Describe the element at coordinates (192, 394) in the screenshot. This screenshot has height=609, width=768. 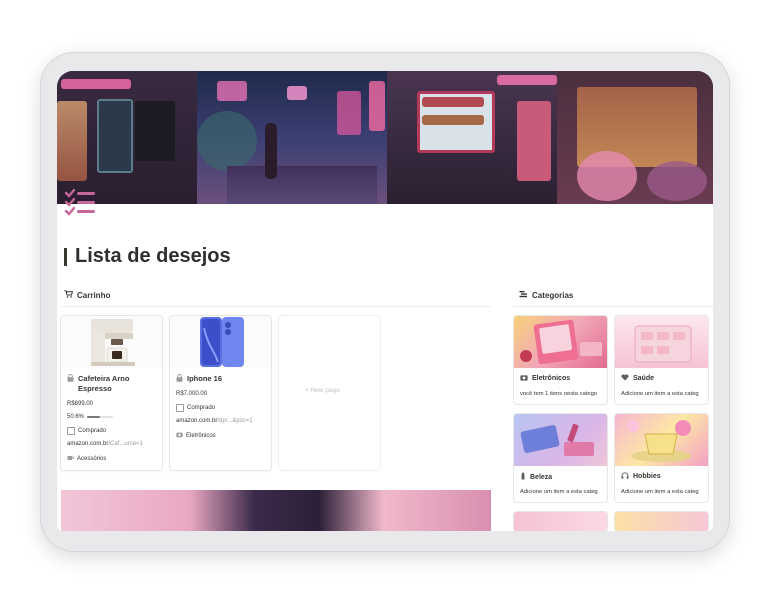
I see `cart-item-price: R$7,000.00` at that location.